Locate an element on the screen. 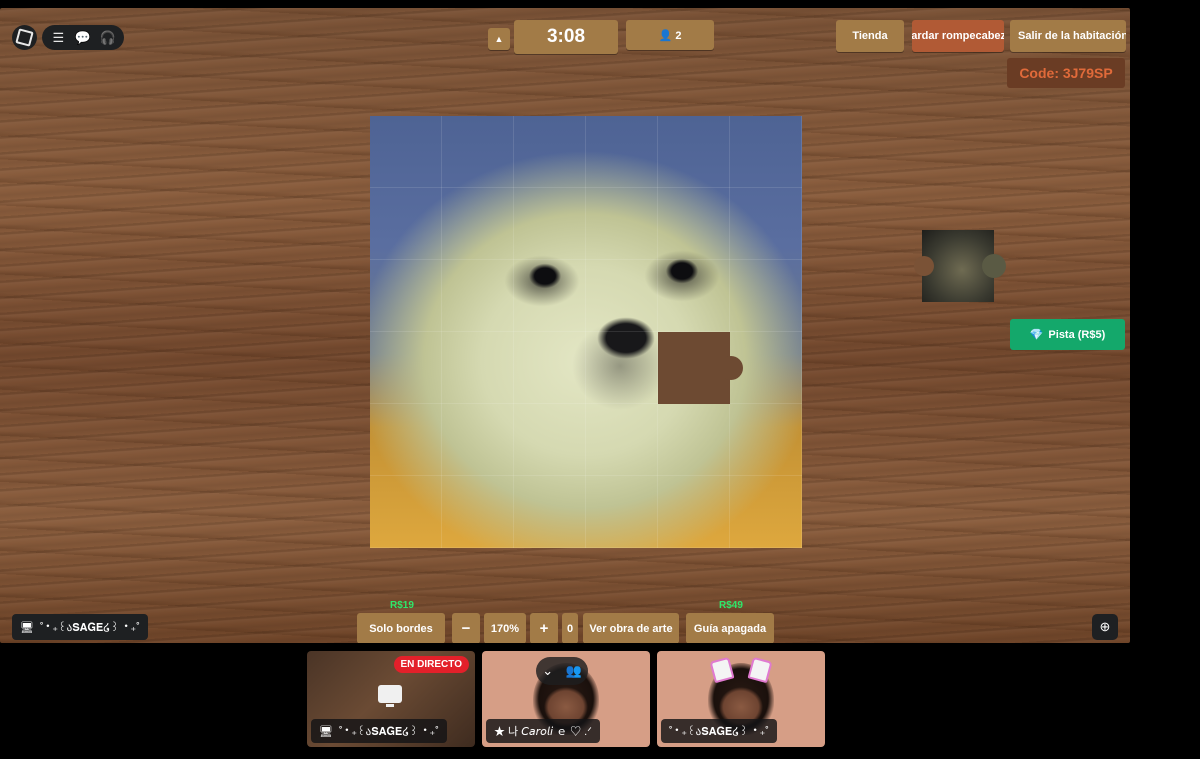 The image size is (1200, 759). call-tile-user-3: ˚‧₊꒰ა𝐒𝐀𝐆𝐄໒꒱ ‧₊˚ is located at coordinates (741, 699).